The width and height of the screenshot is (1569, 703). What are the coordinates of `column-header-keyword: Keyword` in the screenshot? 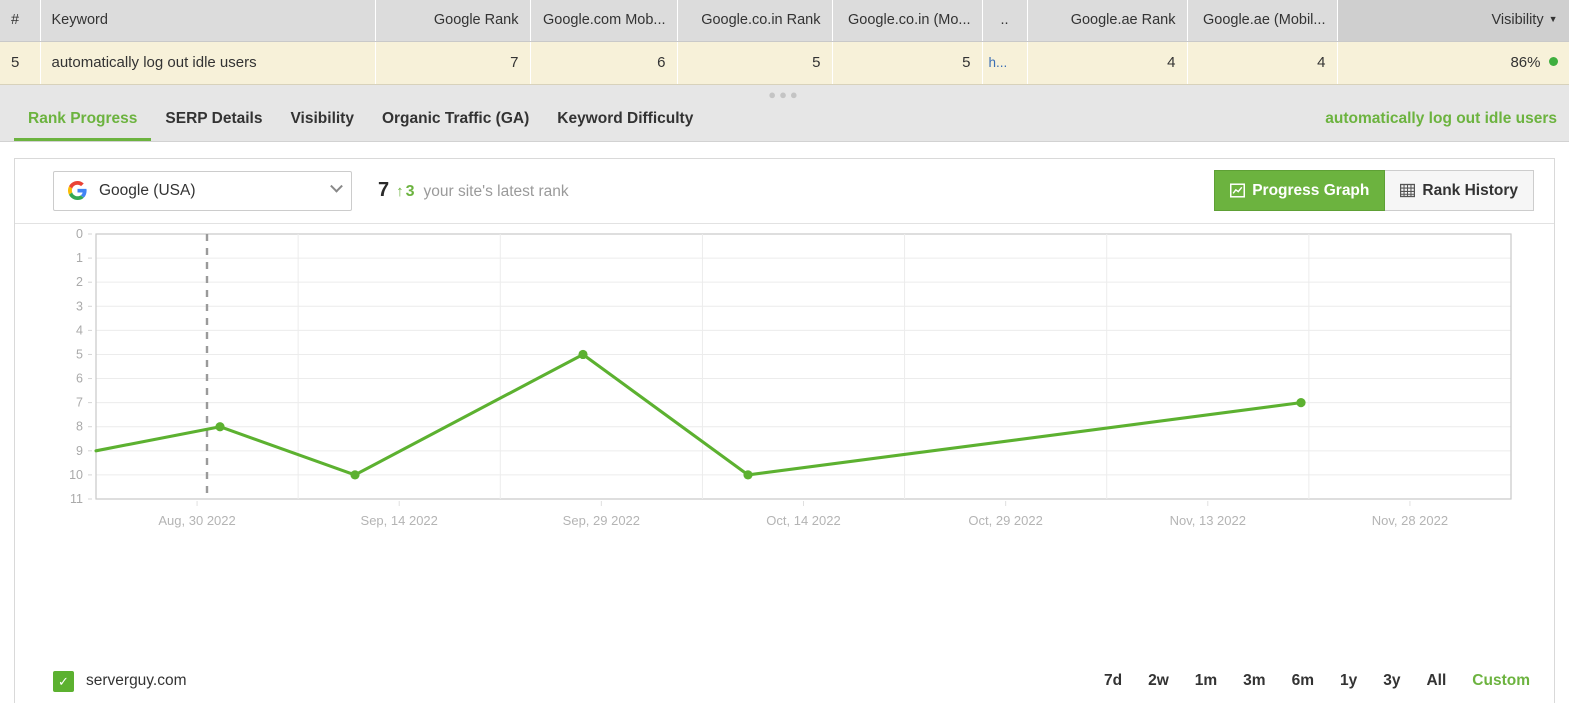 It's located at (208, 21).